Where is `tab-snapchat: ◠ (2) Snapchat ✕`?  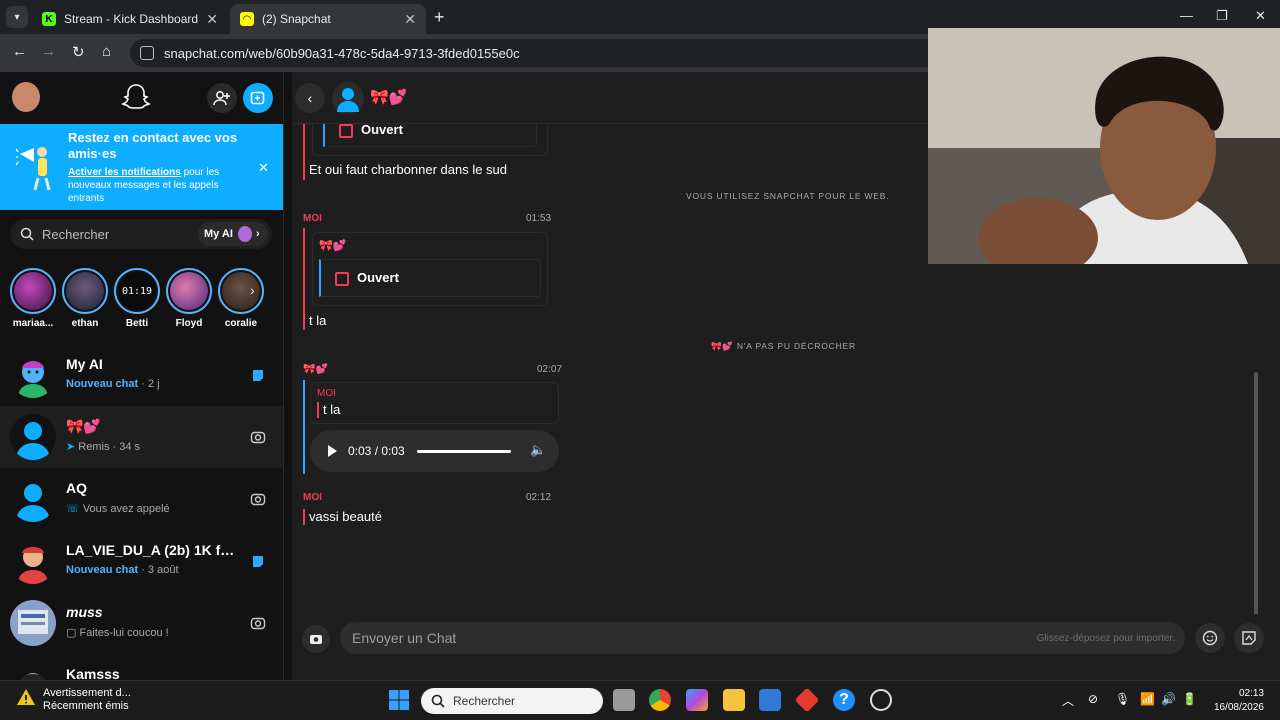
tab-snapchat: ◠ (2) Snapchat ✕ is located at coordinates (328, 19).